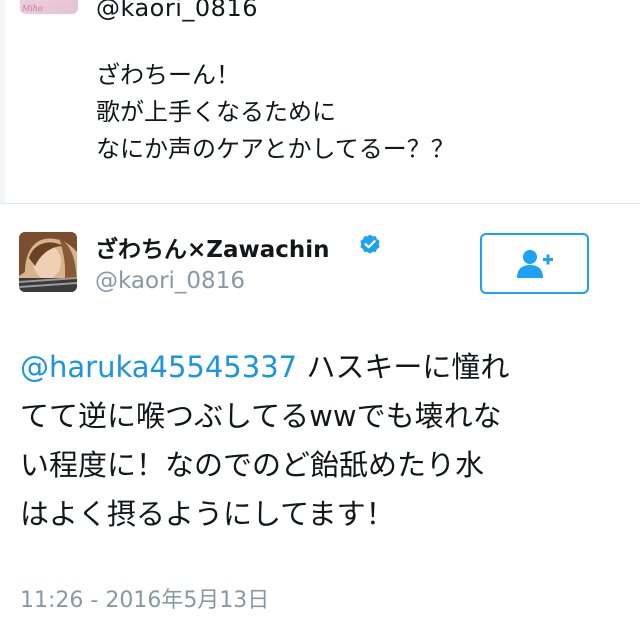 The image size is (640, 623). Describe the element at coordinates (168, 75) in the screenshot. I see `previous-tweet-line: ざわちーん！` at that location.